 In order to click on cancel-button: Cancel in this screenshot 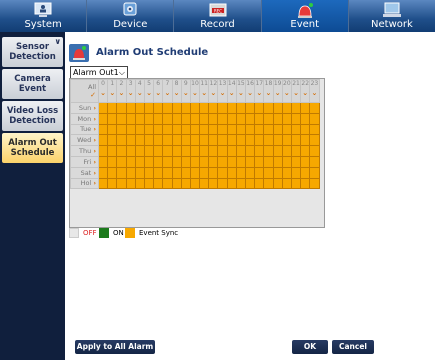, I will do `click(353, 347)`.